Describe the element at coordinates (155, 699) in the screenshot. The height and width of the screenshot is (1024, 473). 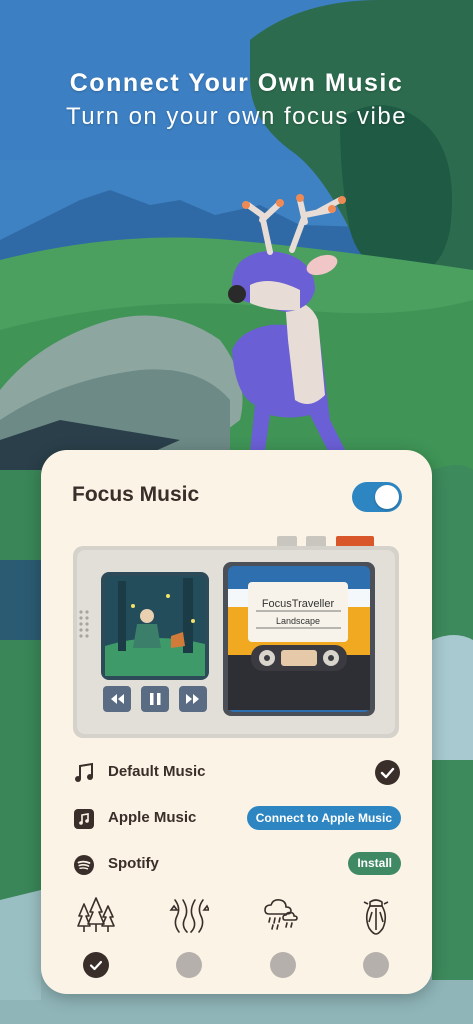
I see `pause-button` at that location.